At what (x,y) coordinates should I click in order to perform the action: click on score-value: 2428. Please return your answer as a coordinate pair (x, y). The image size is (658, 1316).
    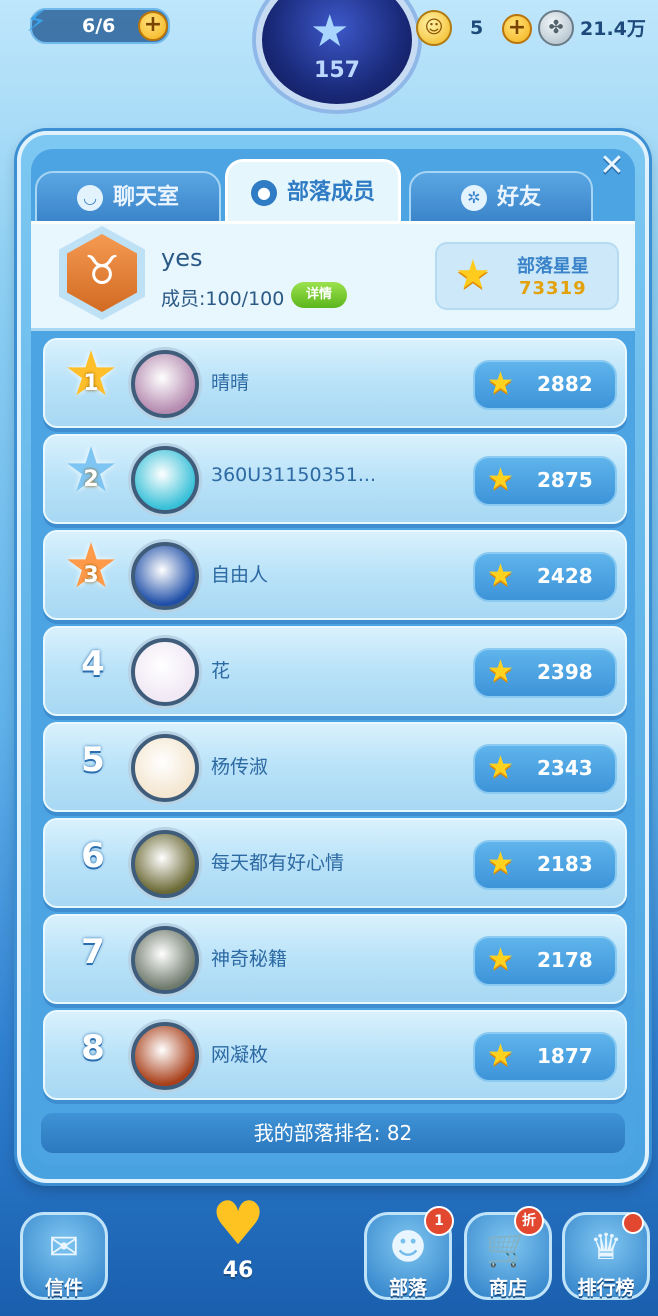
    Looking at the image, I should click on (565, 576).